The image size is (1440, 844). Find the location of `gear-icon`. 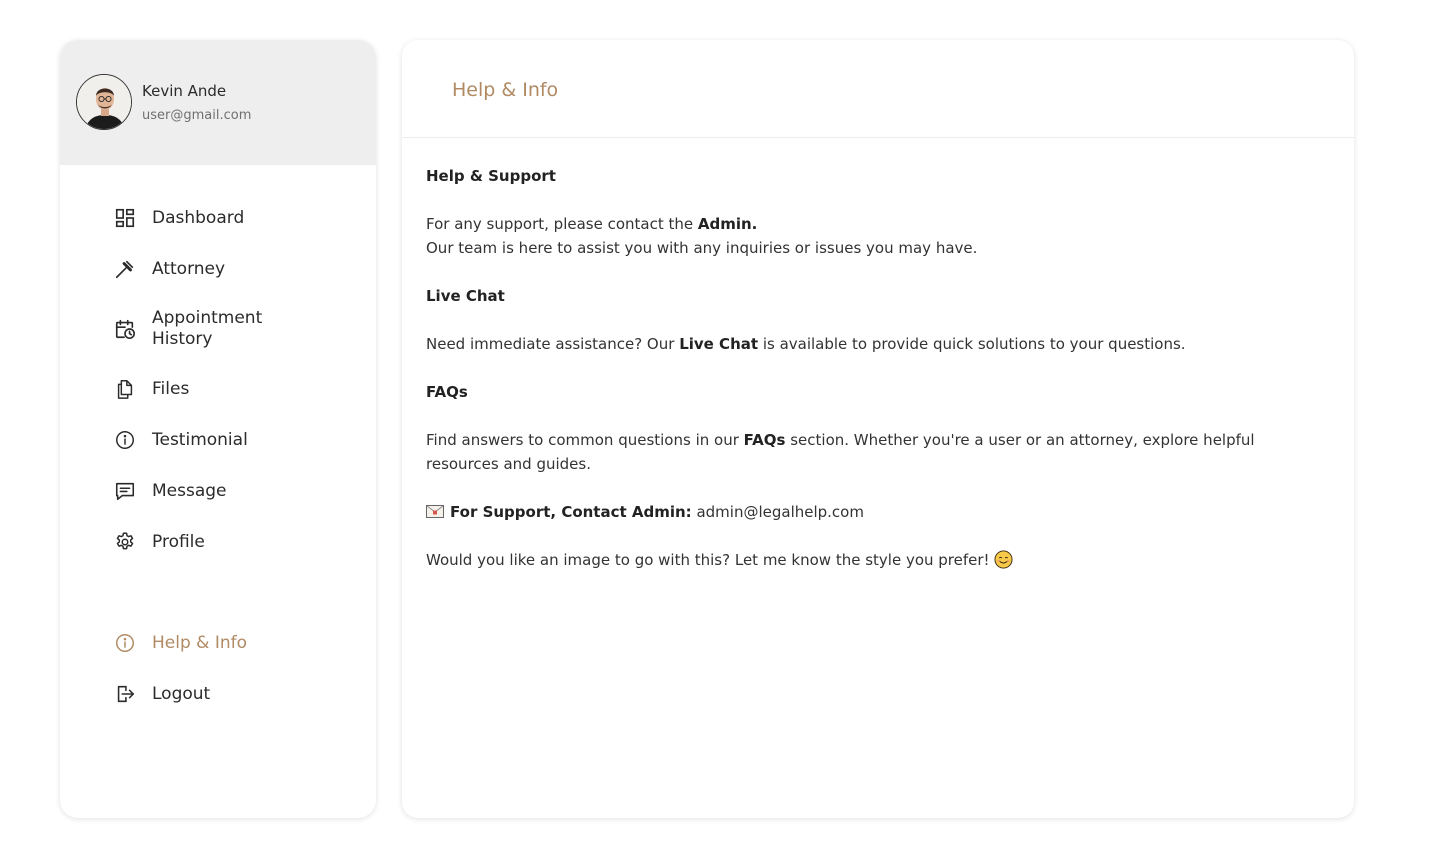

gear-icon is located at coordinates (125, 542).